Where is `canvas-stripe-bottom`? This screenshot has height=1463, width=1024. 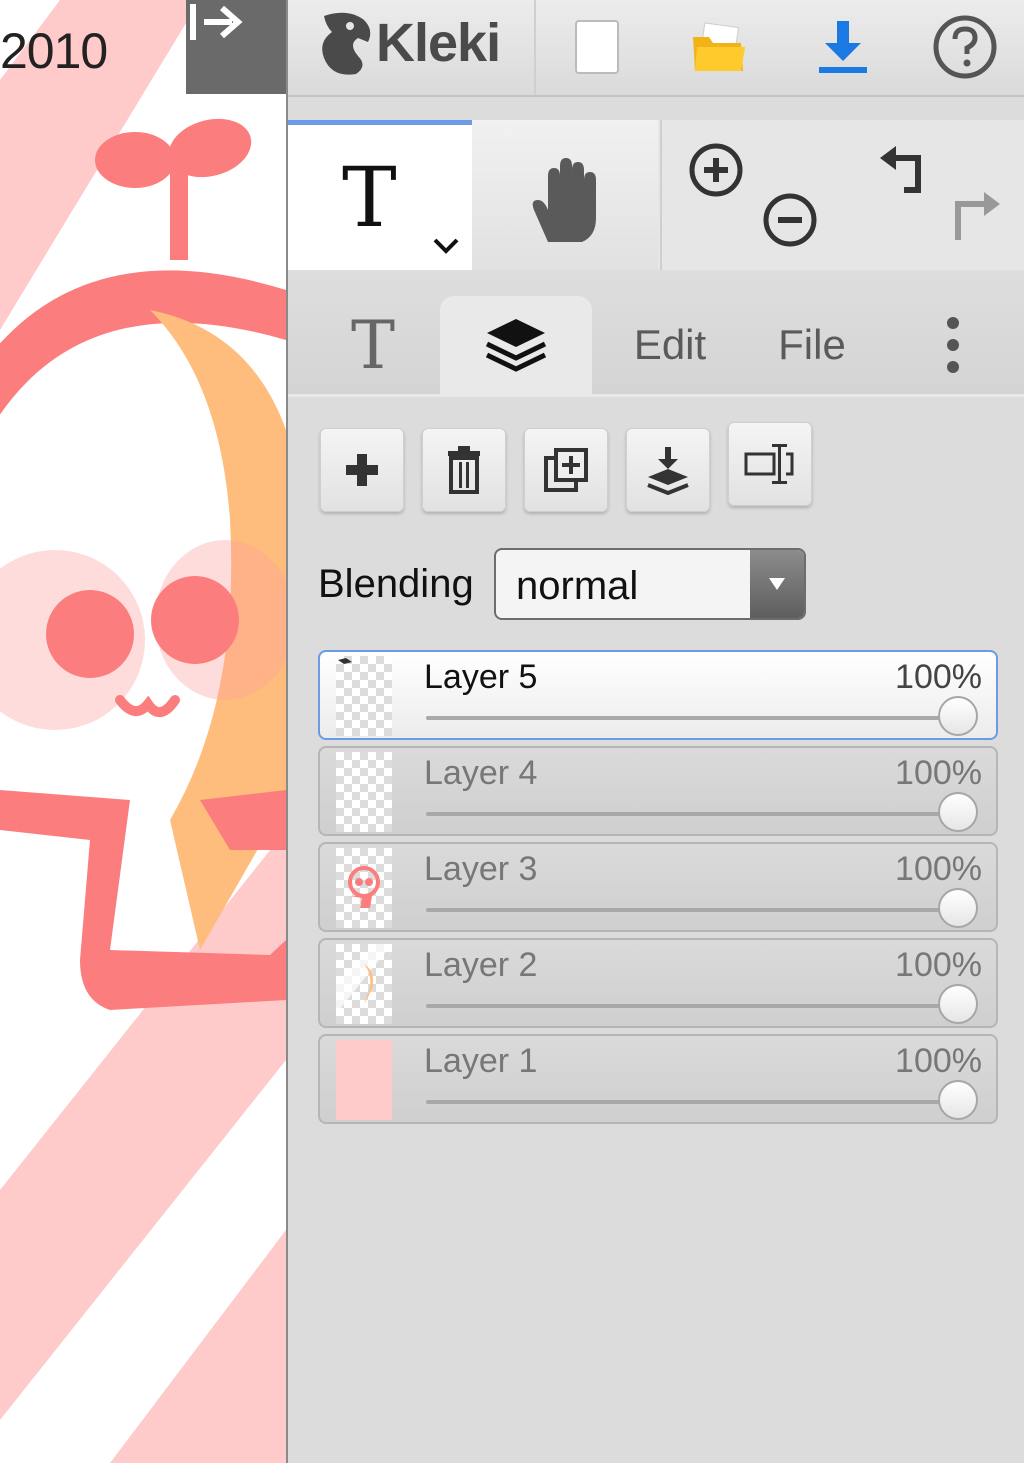
canvas-stripe-bottom is located at coordinates (198, 1346).